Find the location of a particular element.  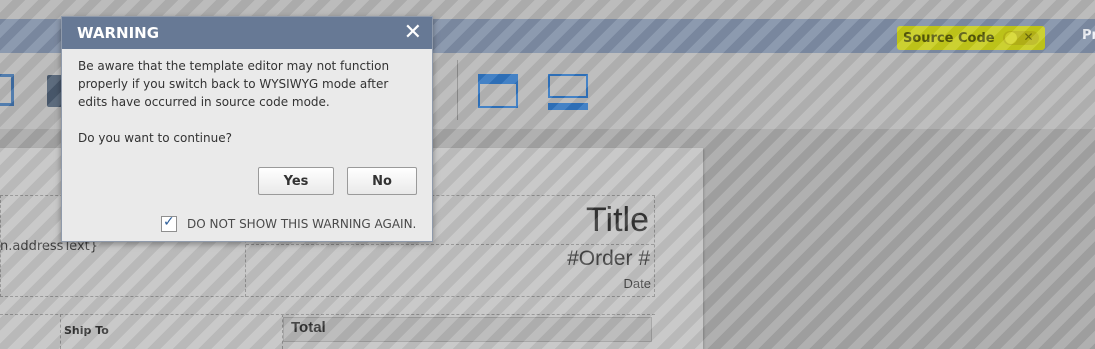

footer-layout-icon is located at coordinates (568, 92).